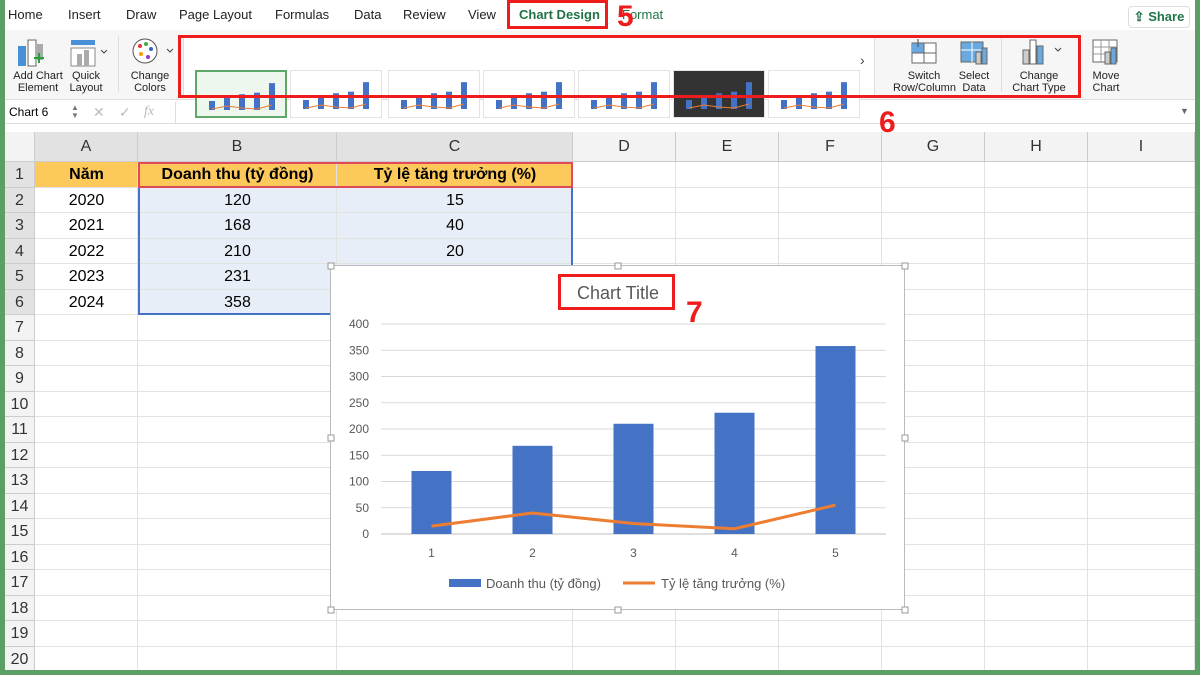  I want to click on row-header-14: 14, so click(20, 506).